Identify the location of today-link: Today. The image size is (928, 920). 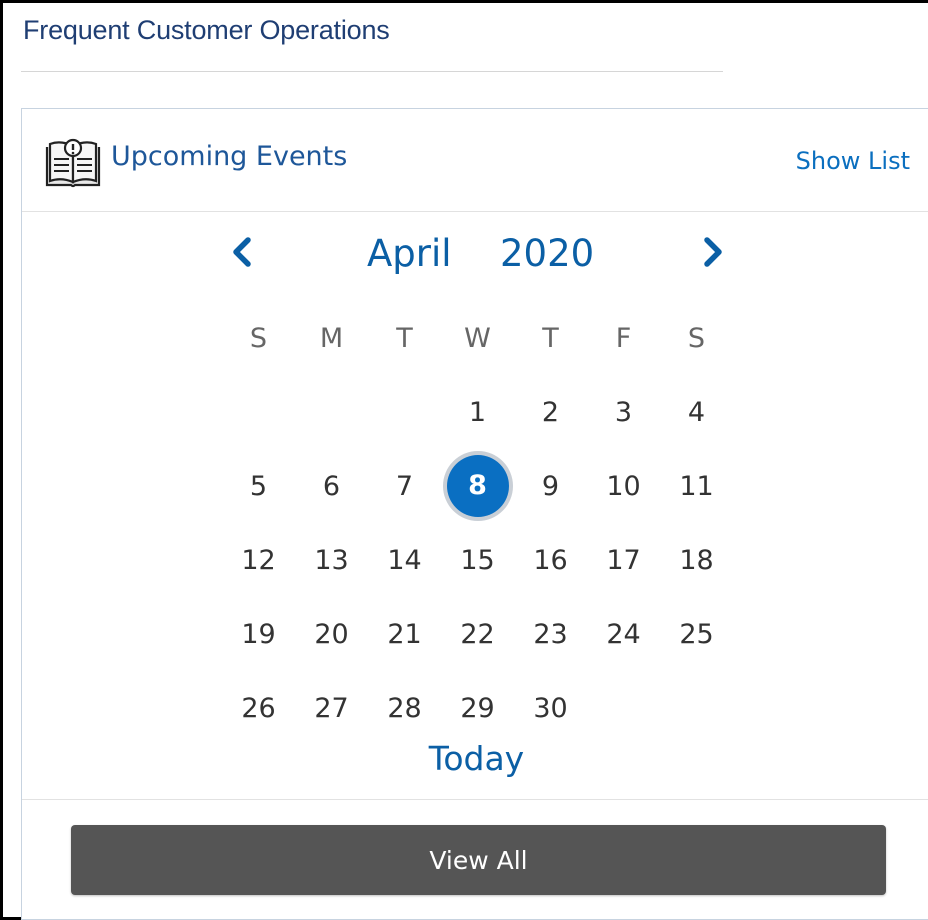
(475, 758).